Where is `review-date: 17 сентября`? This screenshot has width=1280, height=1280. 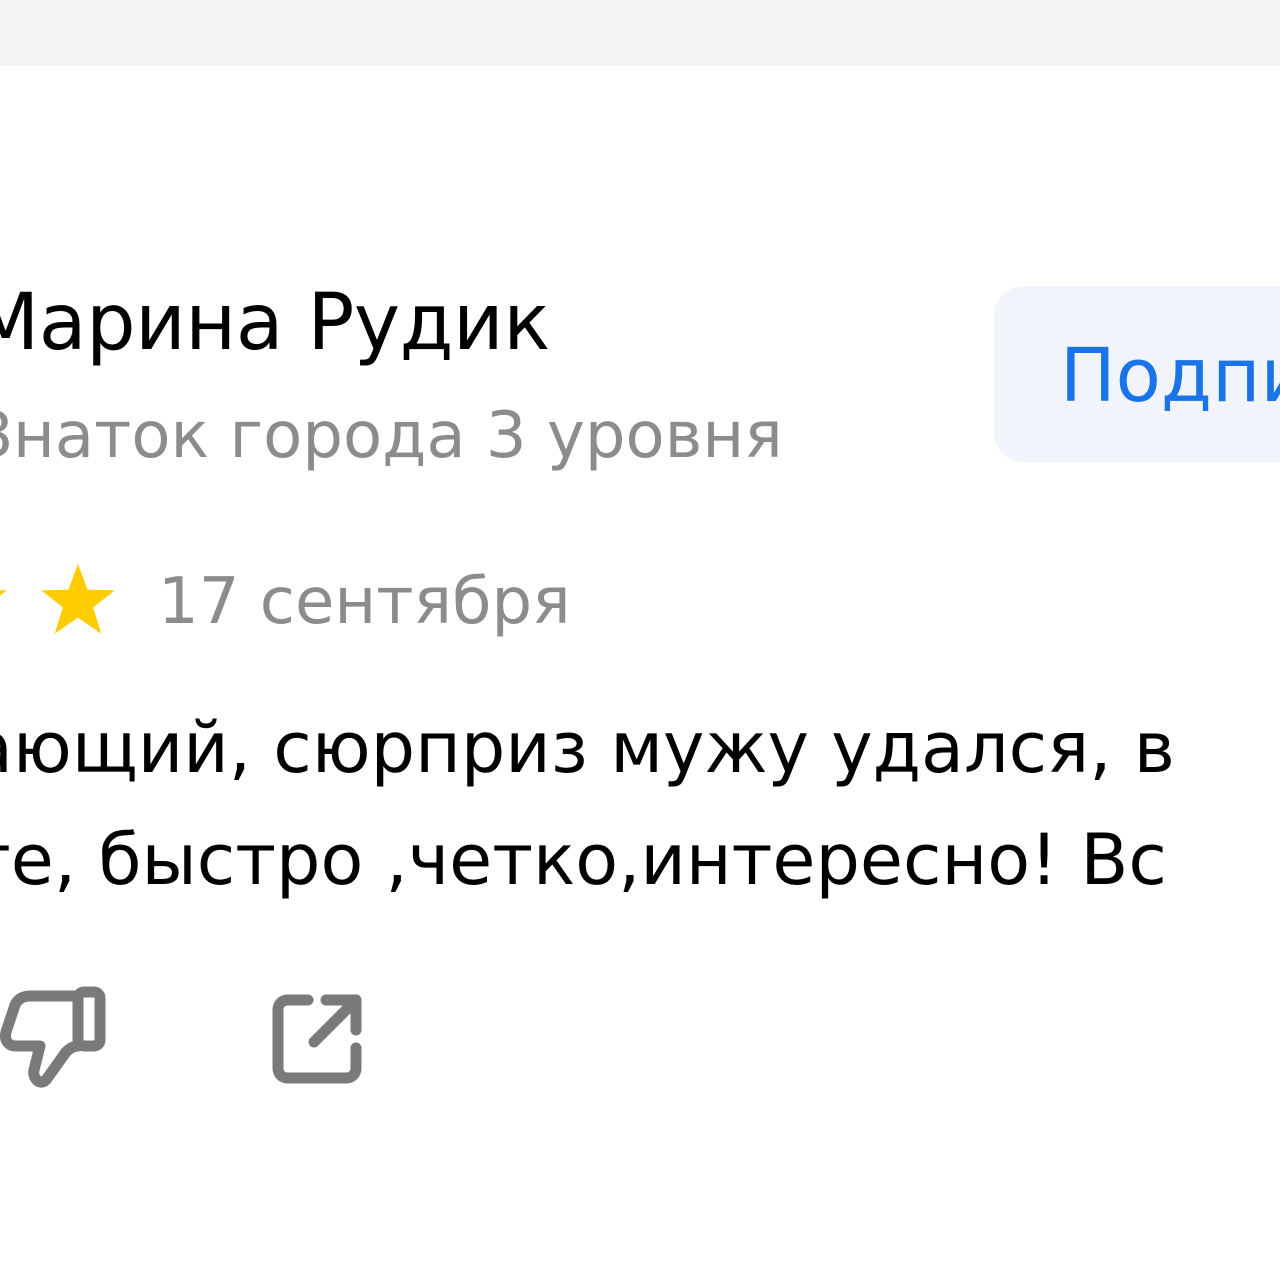
review-date: 17 сентября is located at coordinates (364, 602).